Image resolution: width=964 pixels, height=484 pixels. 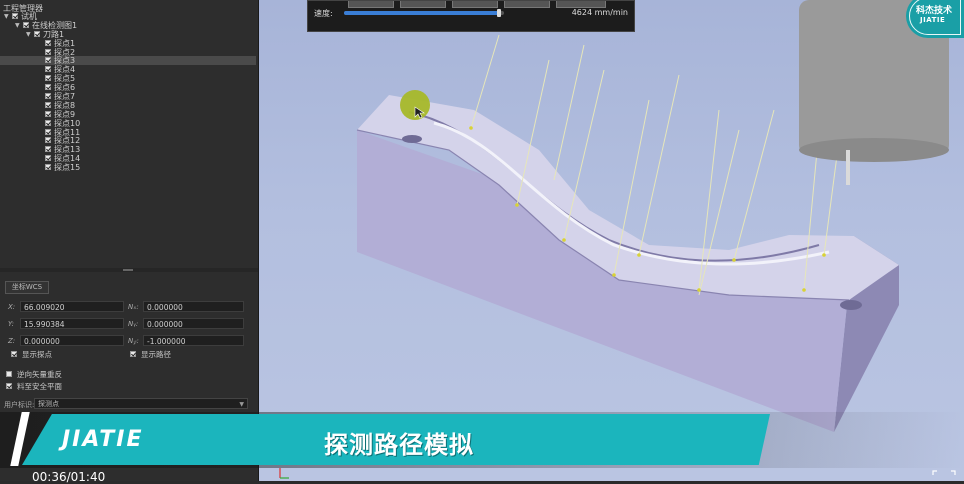 I want to click on tree-item-label: 试机, so click(x=29, y=16).